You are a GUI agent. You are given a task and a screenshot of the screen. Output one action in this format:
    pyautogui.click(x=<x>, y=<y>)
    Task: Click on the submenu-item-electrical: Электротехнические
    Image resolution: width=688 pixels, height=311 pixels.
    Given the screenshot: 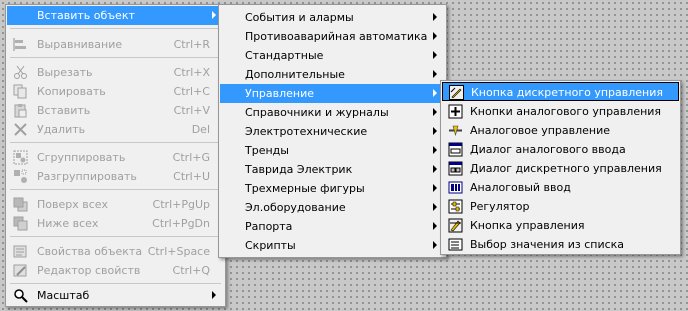 What is the action you would take?
    pyautogui.click(x=332, y=131)
    